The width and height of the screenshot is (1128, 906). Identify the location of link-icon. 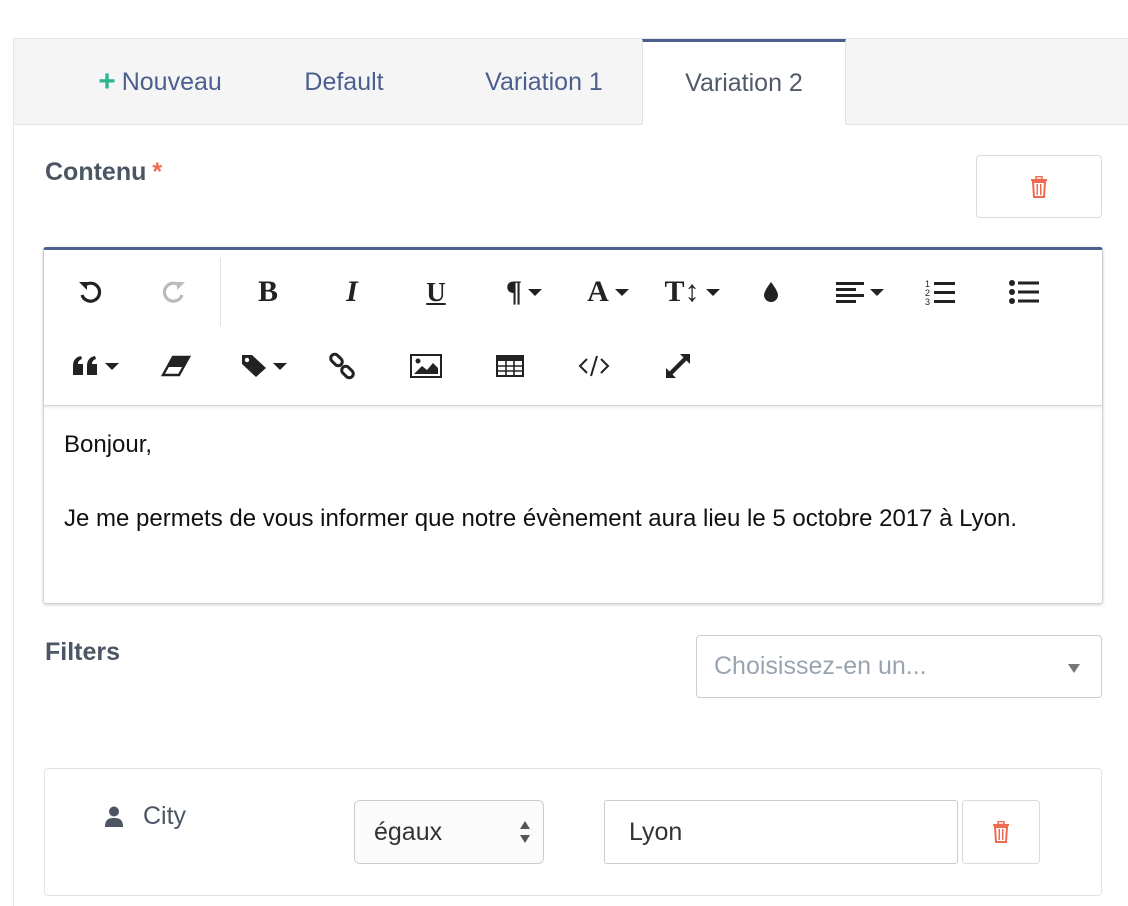
(342, 366).